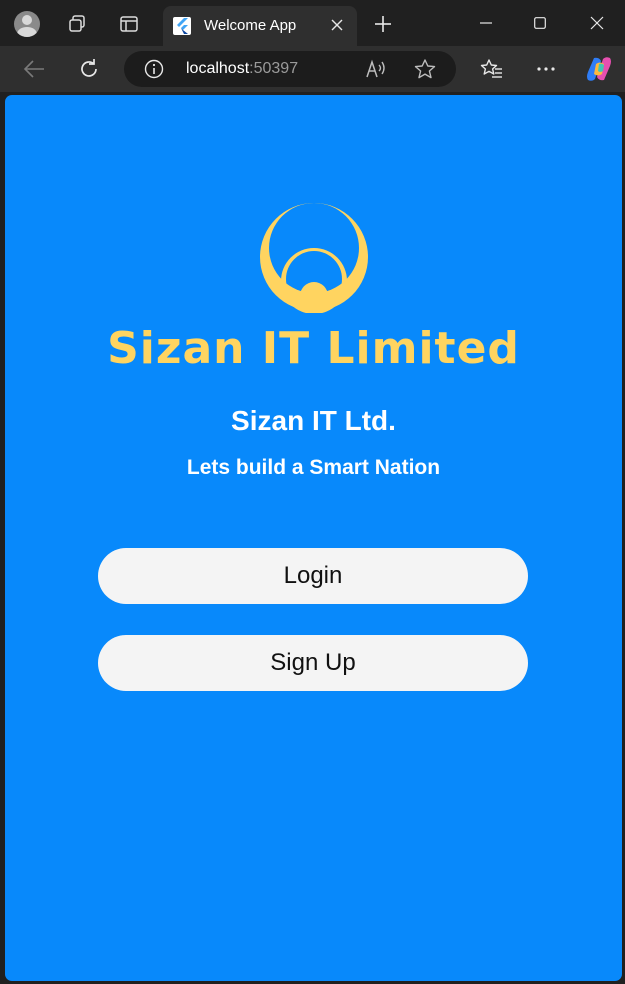 The image size is (625, 984). I want to click on login-button: Login, so click(313, 576).